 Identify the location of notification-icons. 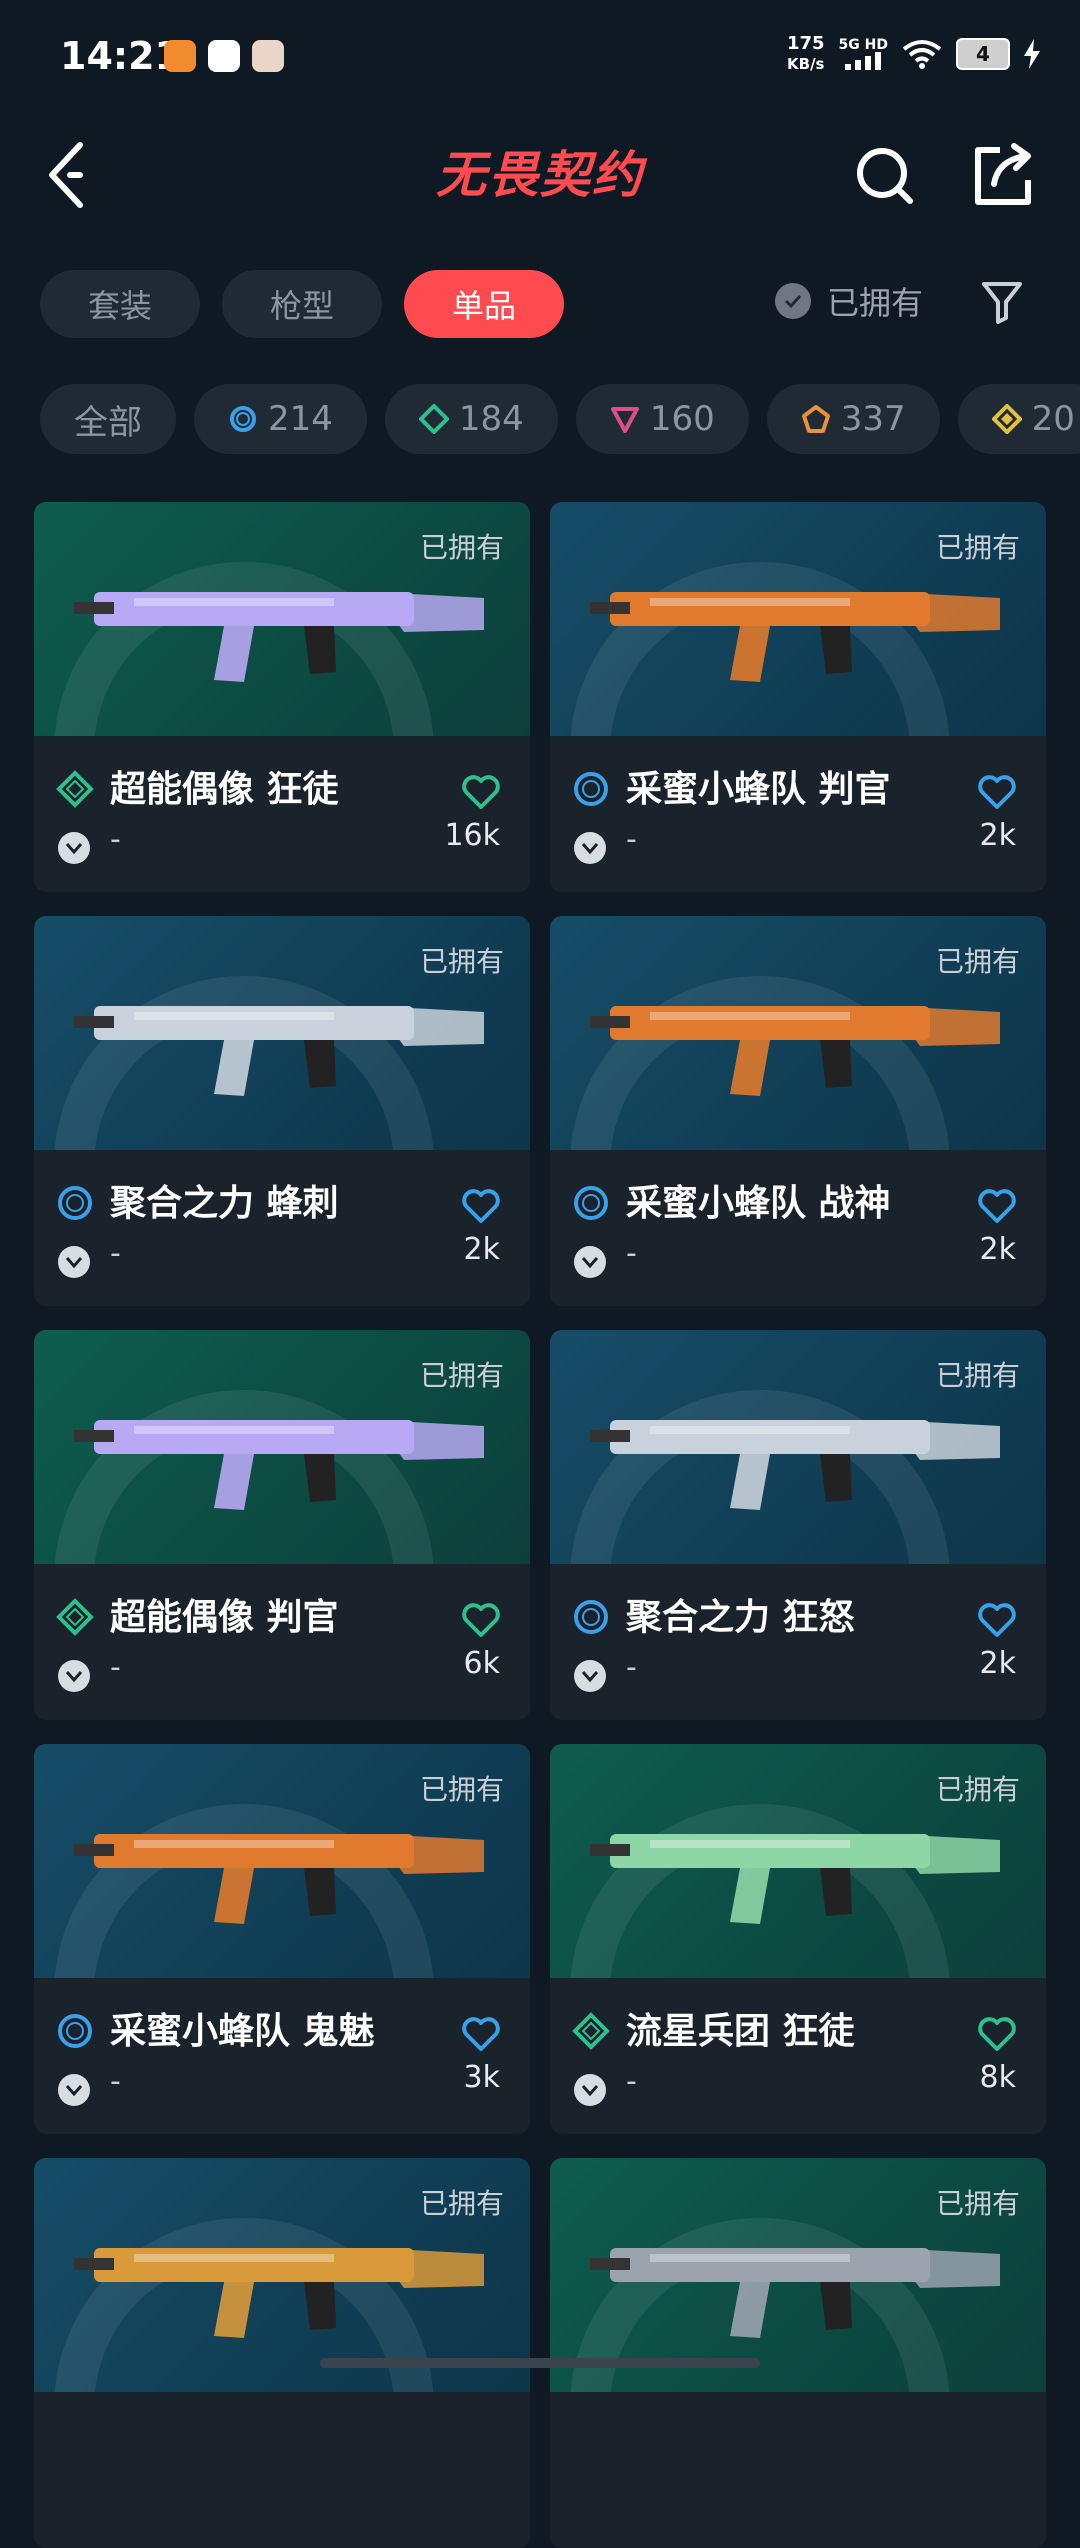
(224, 56).